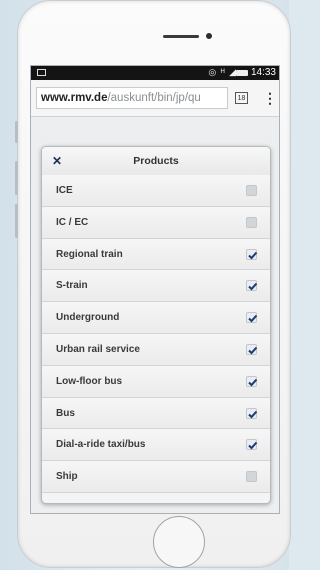 The width and height of the screenshot is (320, 570). Describe the element at coordinates (263, 72) in the screenshot. I see `status-time: 14:33` at that location.